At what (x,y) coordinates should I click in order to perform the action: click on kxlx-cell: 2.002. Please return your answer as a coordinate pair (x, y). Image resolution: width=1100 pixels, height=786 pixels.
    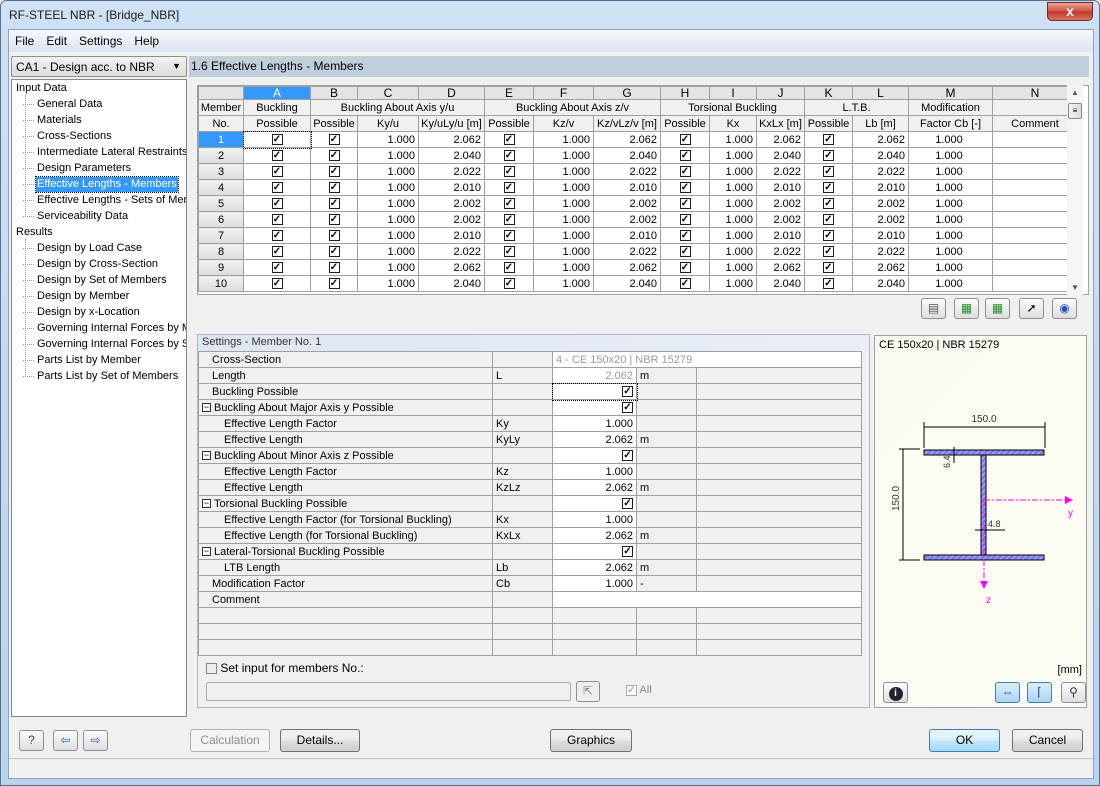
    Looking at the image, I should click on (780, 219).